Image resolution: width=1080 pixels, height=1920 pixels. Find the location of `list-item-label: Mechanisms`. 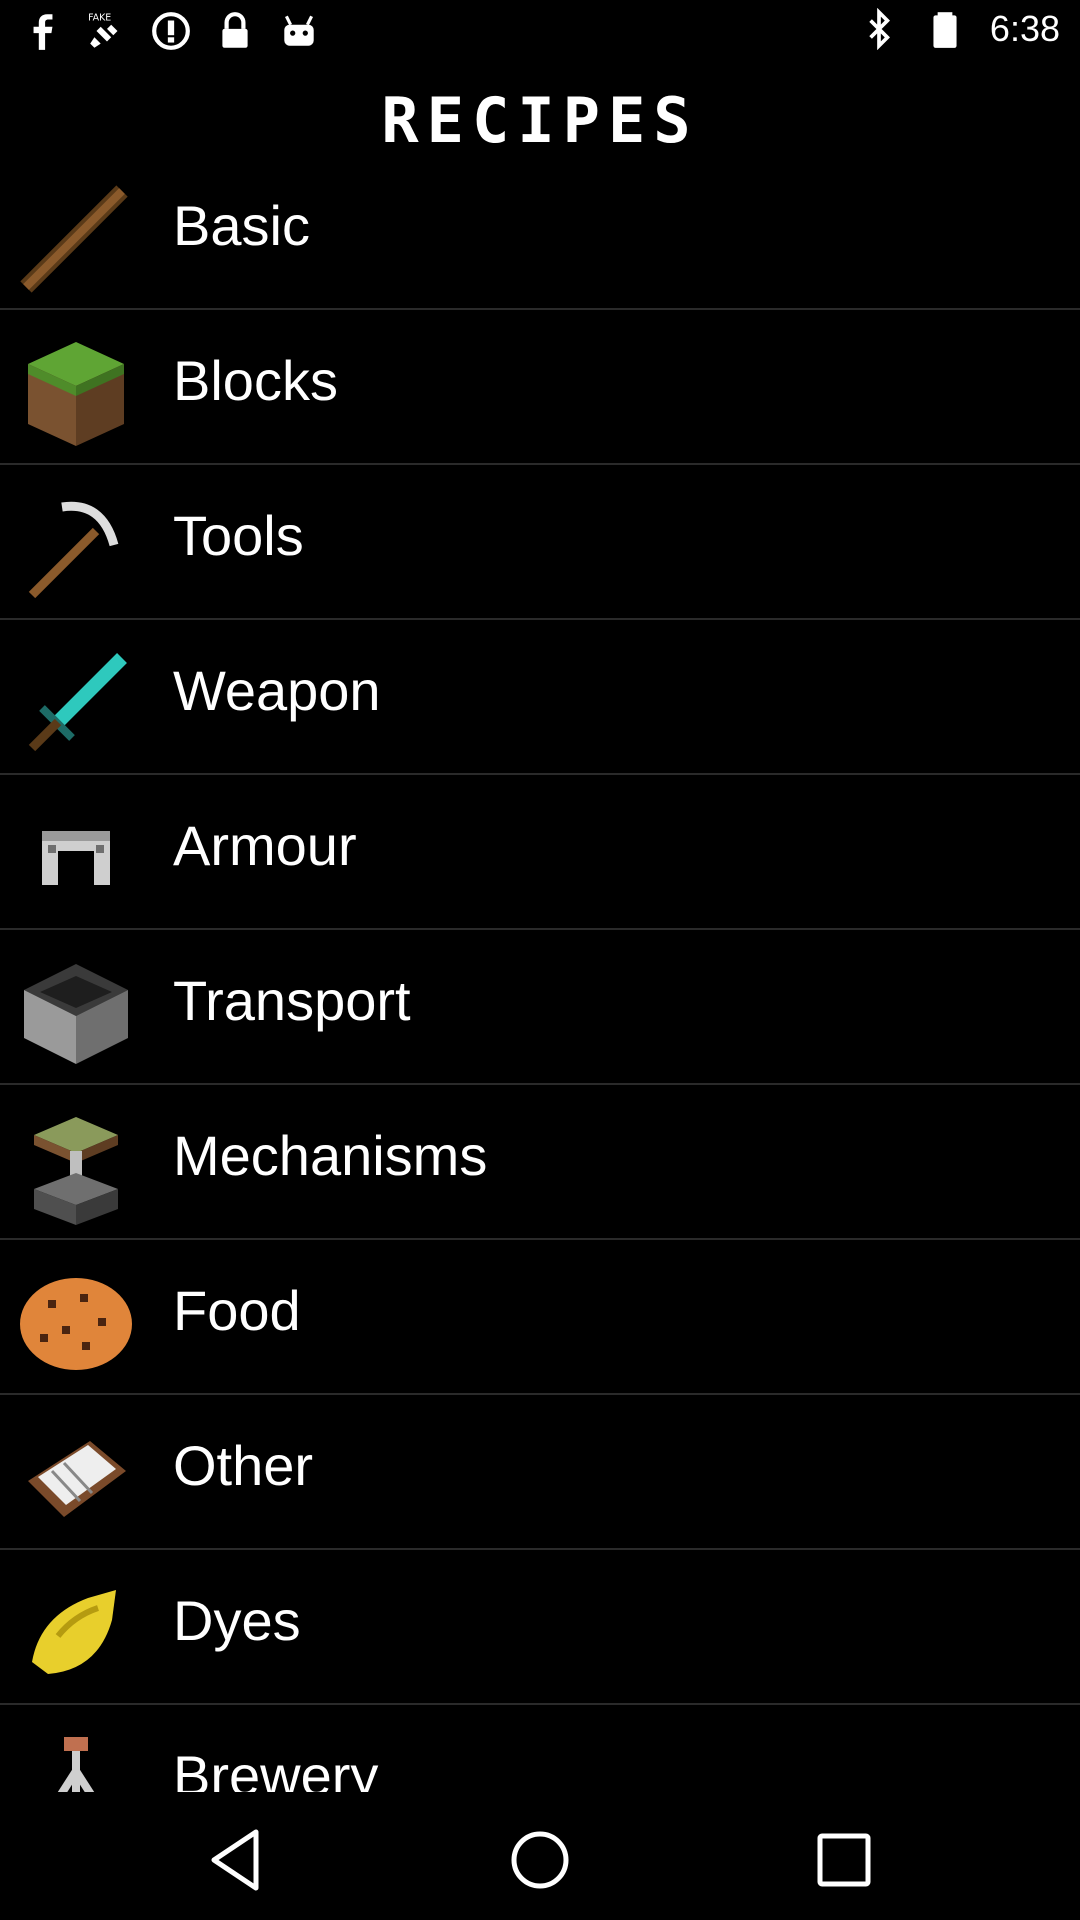

list-item-label: Mechanisms is located at coordinates (330, 1155).